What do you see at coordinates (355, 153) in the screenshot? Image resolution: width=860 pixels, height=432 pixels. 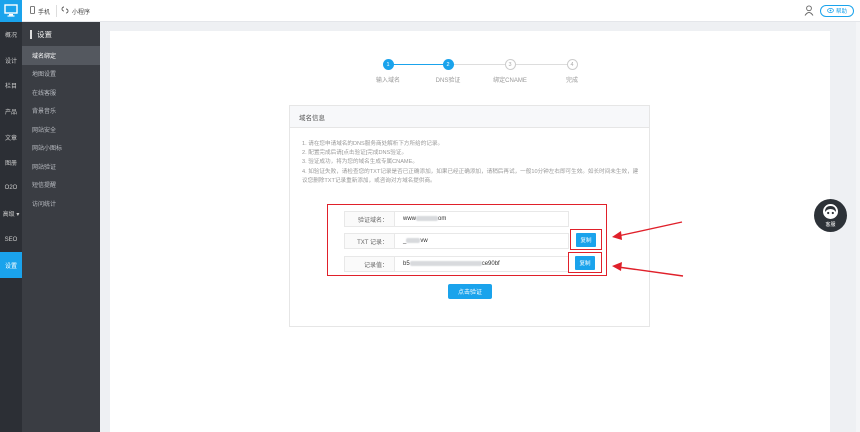 I see `note-2: 2. 配置完成后请[点击验证]完成DNS验证。` at bounding box center [355, 153].